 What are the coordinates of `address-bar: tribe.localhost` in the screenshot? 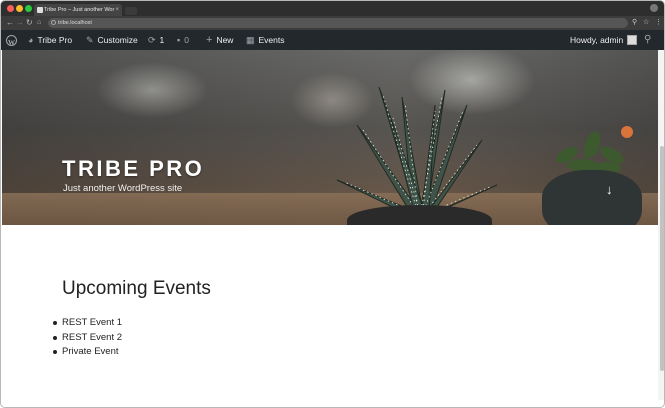 It's located at (338, 23).